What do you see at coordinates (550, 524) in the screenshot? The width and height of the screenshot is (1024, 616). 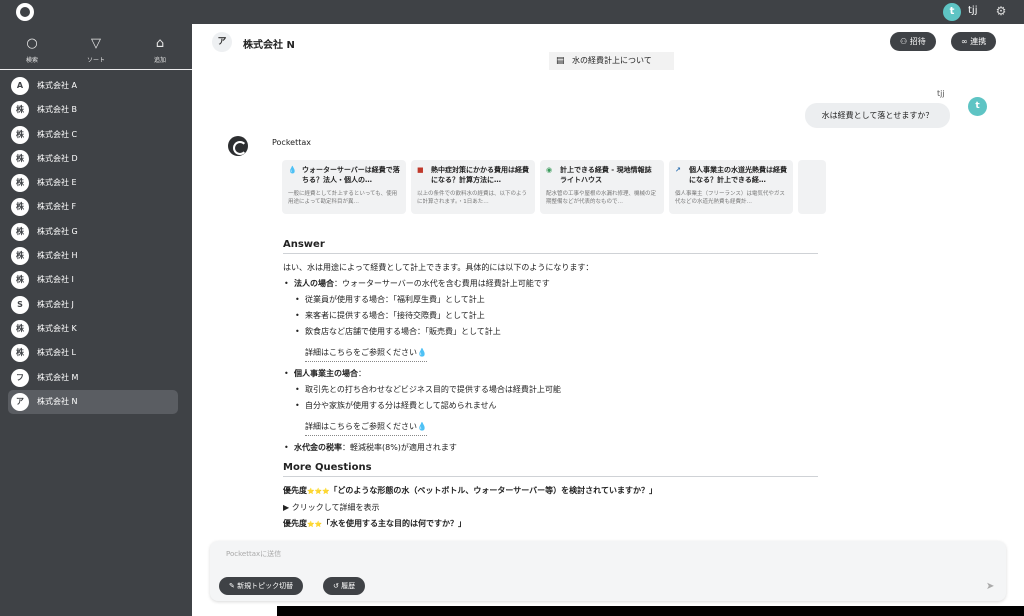 I see `question-2: 優先度⭐⭐「水を使用する主な目的は何ですか？」` at bounding box center [550, 524].